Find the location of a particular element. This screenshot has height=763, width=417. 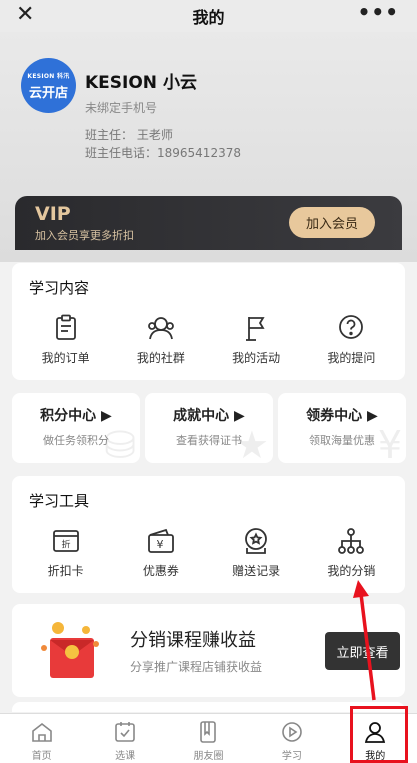

discount-card-label: 折扣卡 is located at coordinates (65, 571).